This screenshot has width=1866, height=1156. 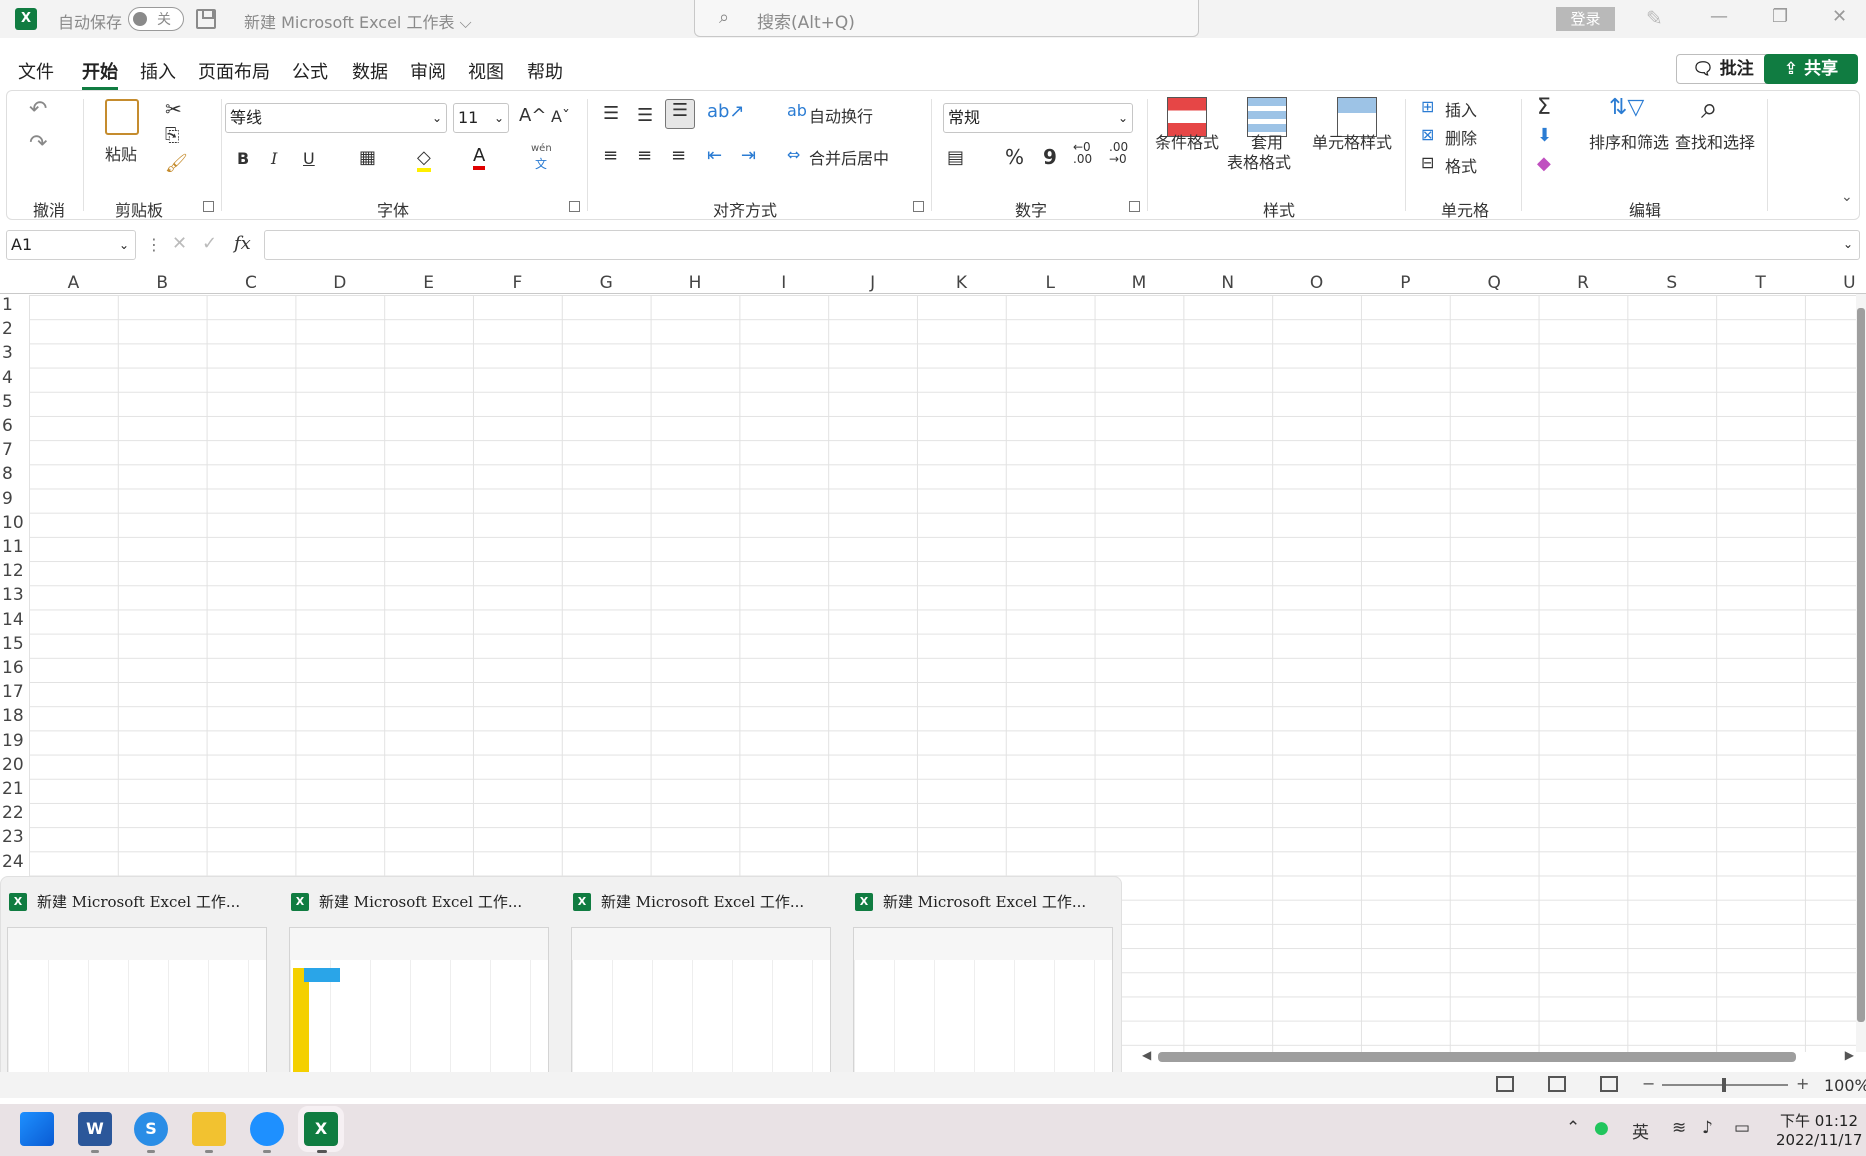 I want to click on scroll-left-icon: ◀, so click(x=1146, y=1055).